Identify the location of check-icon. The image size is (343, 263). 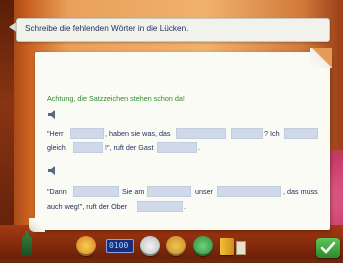
(328, 247).